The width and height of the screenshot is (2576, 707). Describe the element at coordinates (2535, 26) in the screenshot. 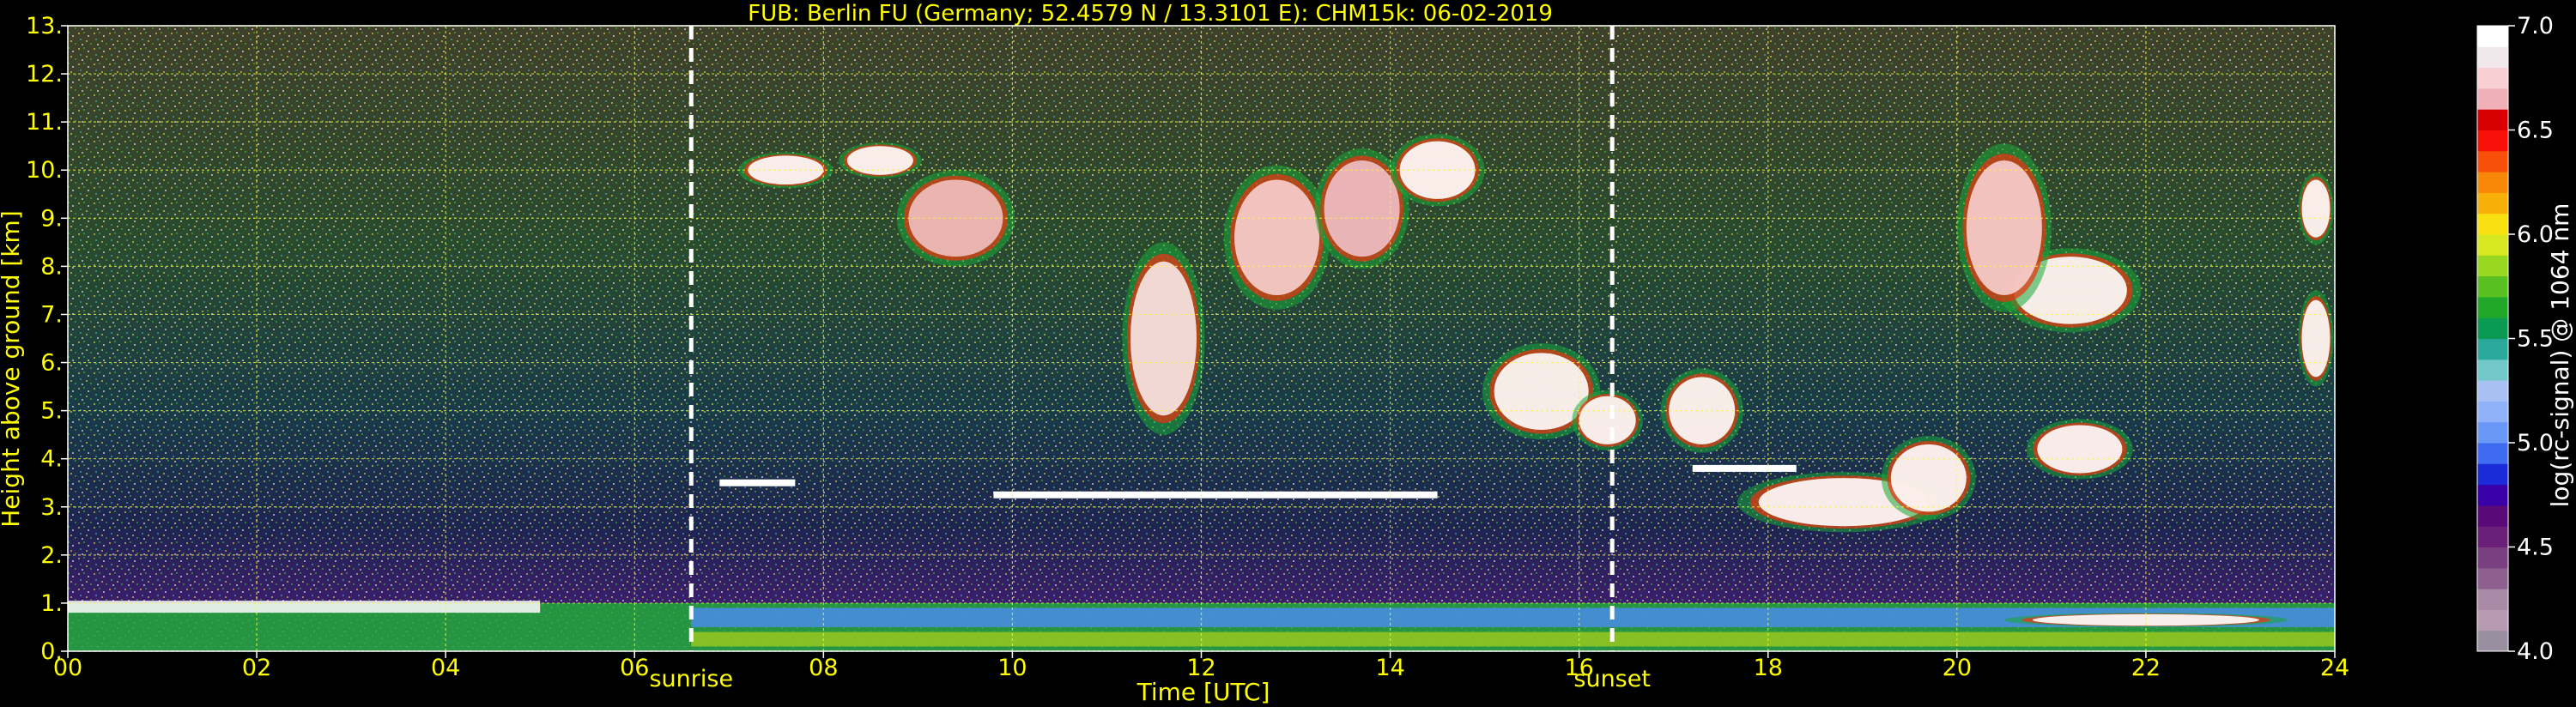

I see `colorbar-tick-label: 7.0` at that location.